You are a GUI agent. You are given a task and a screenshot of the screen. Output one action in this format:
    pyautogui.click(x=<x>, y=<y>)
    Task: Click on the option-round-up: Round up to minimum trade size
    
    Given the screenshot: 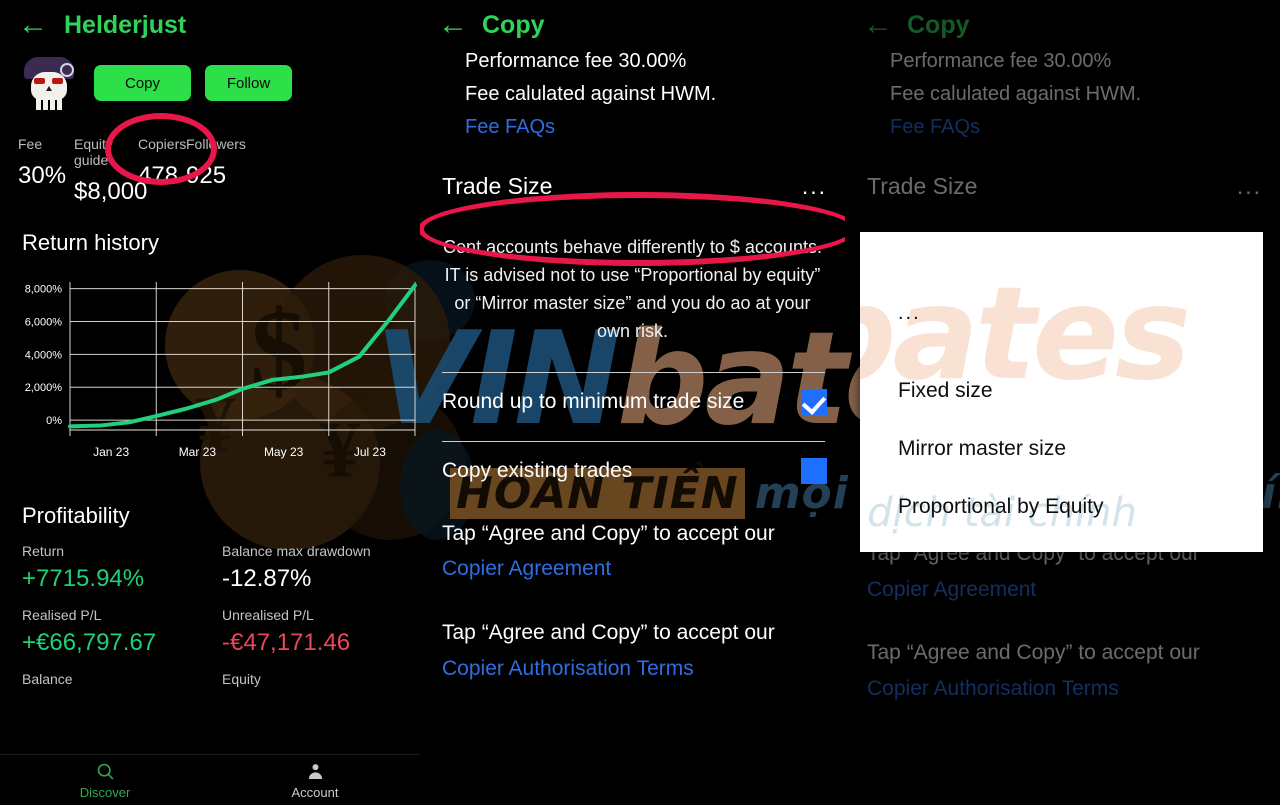 What is the action you would take?
    pyautogui.click(x=632, y=394)
    